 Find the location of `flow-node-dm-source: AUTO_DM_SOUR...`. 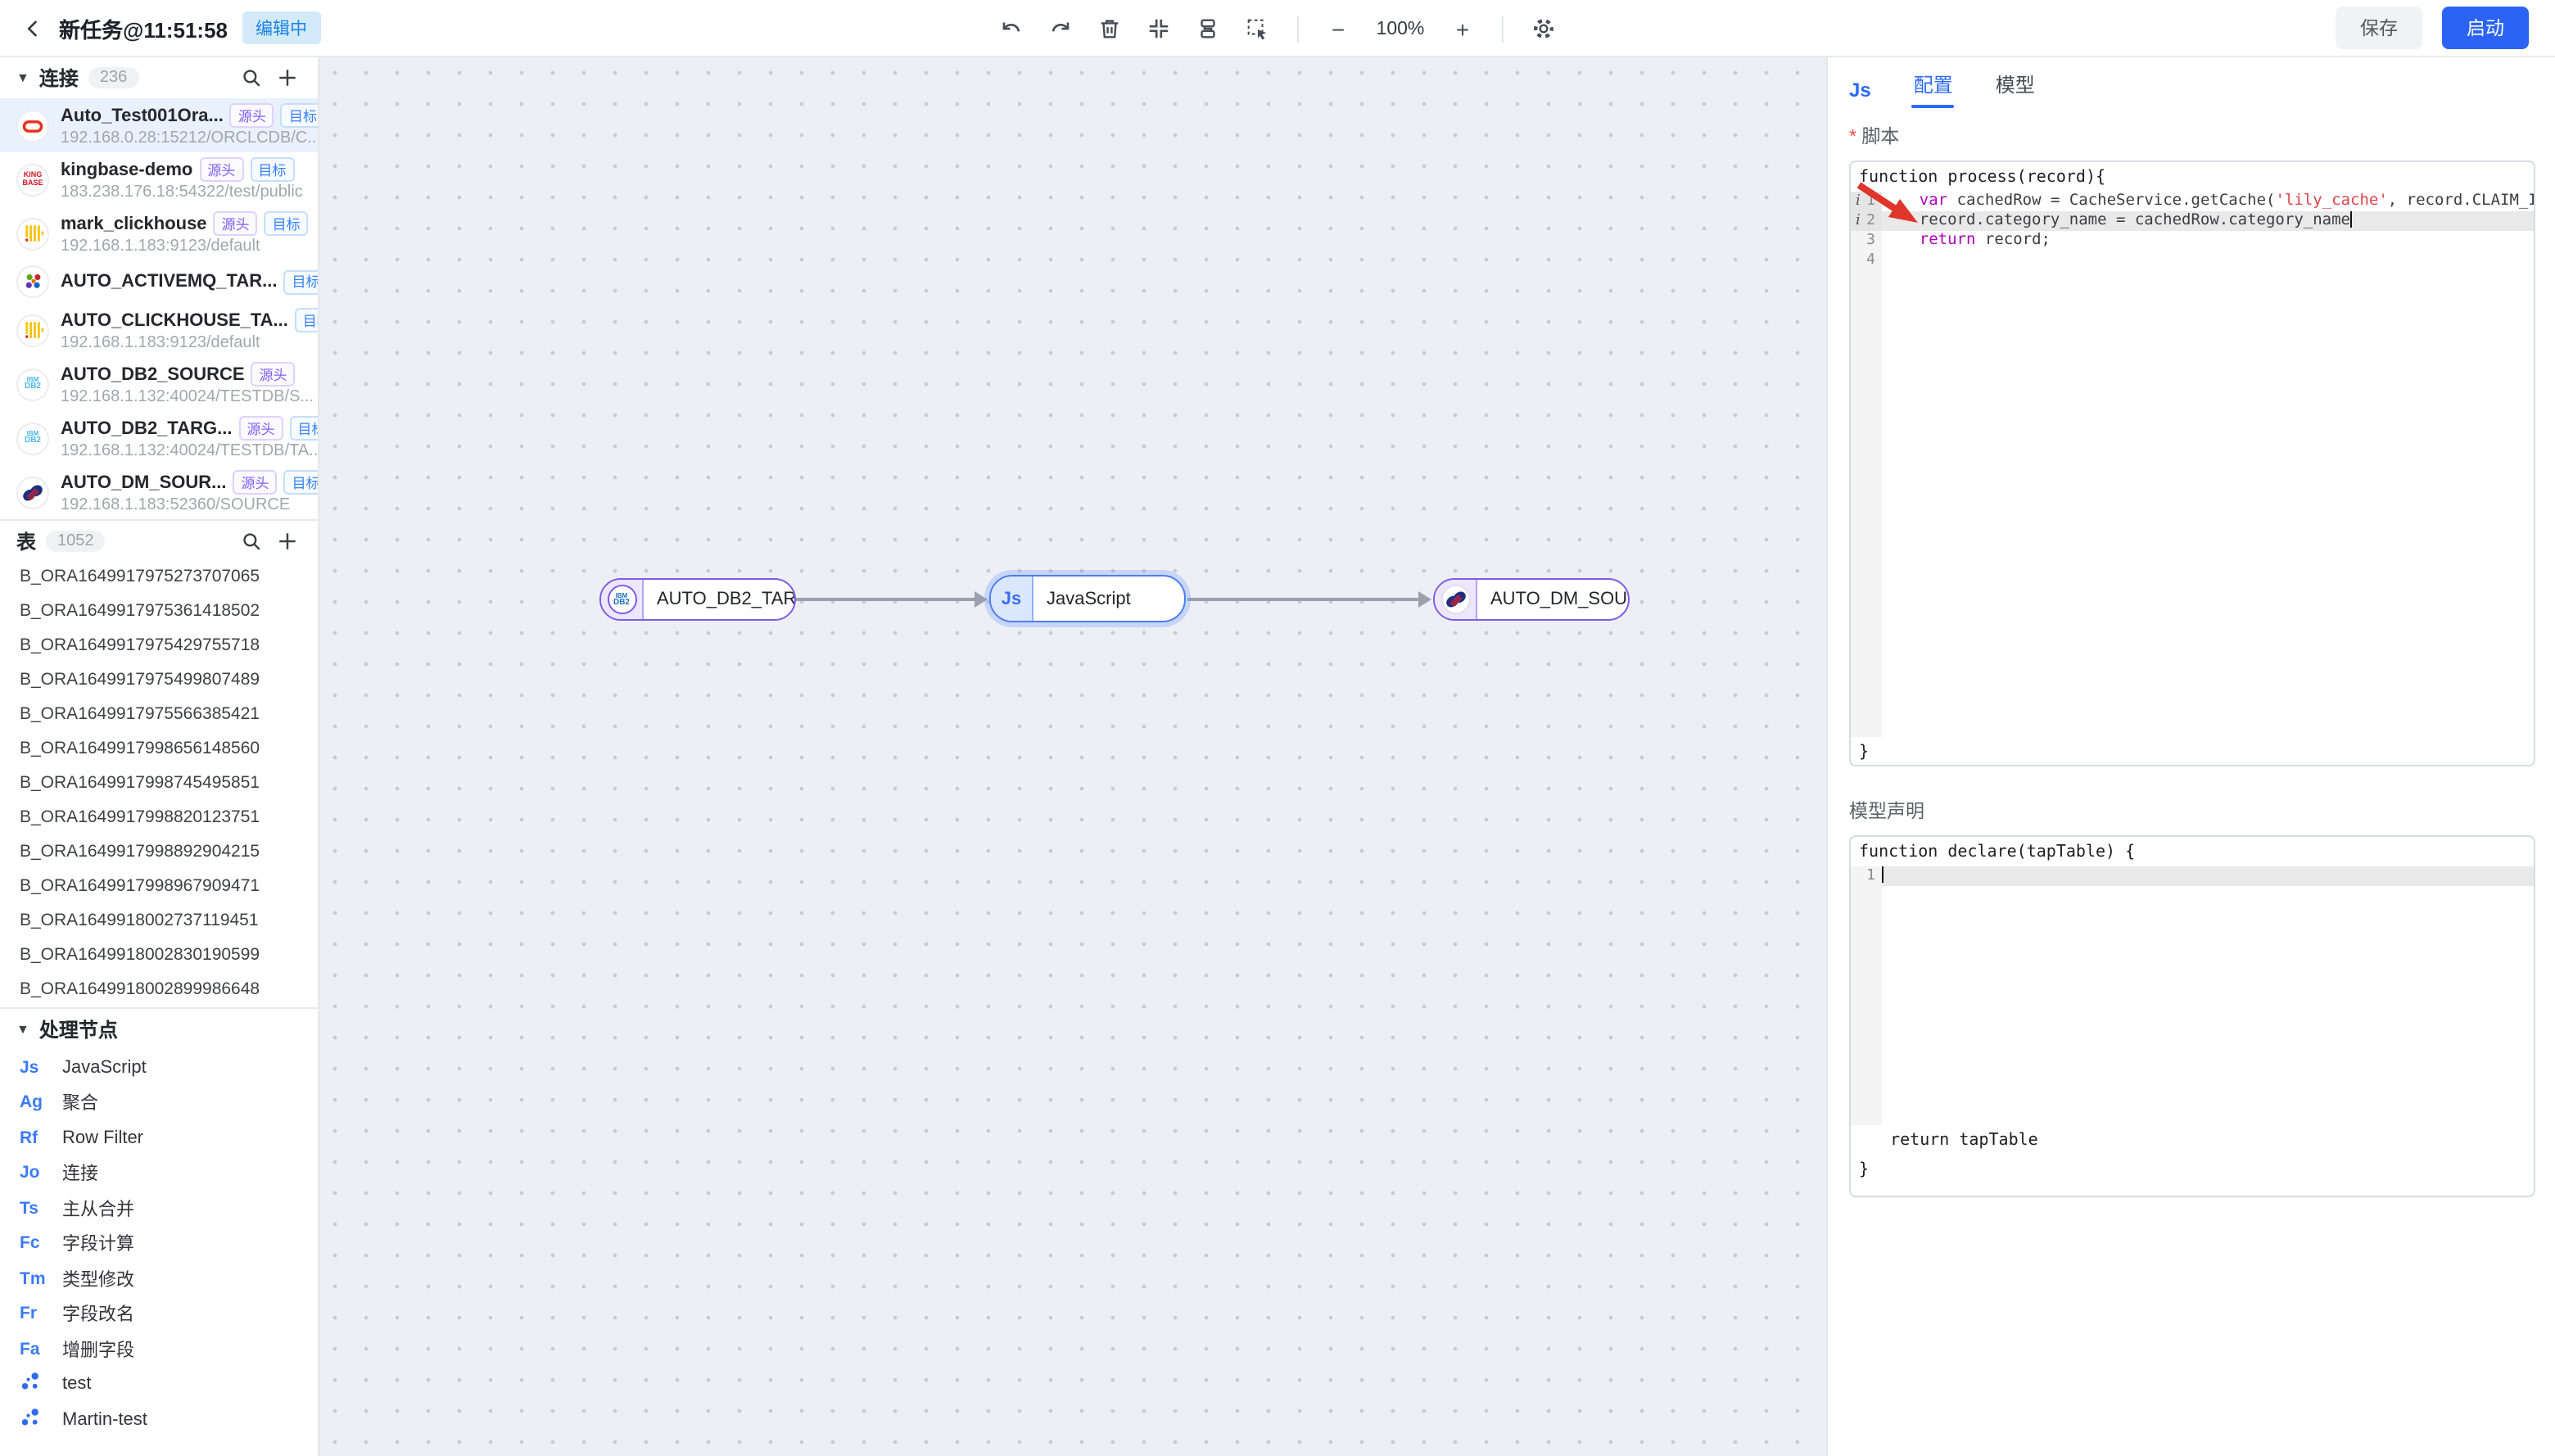

flow-node-dm-source: AUTO_DM_SOUR... is located at coordinates (1531, 599).